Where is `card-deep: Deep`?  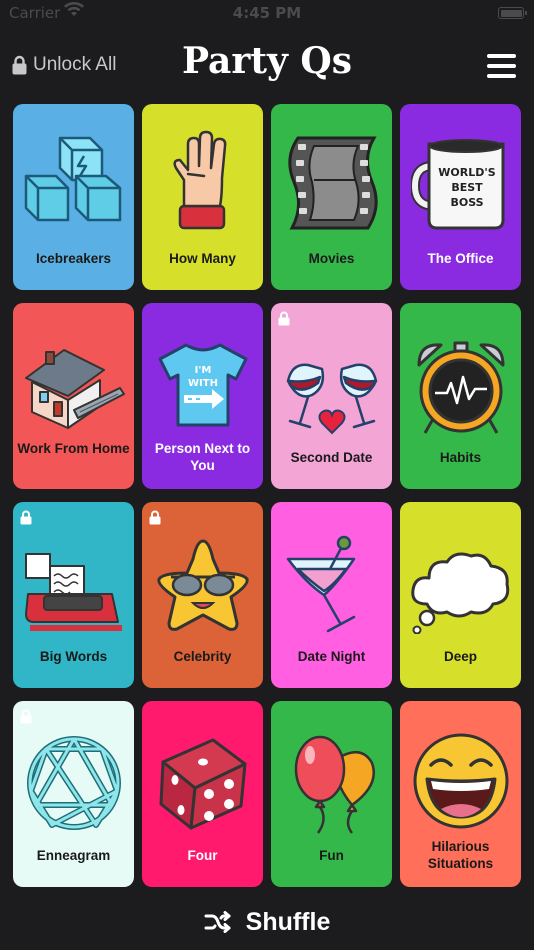 card-deep: Deep is located at coordinates (460, 595).